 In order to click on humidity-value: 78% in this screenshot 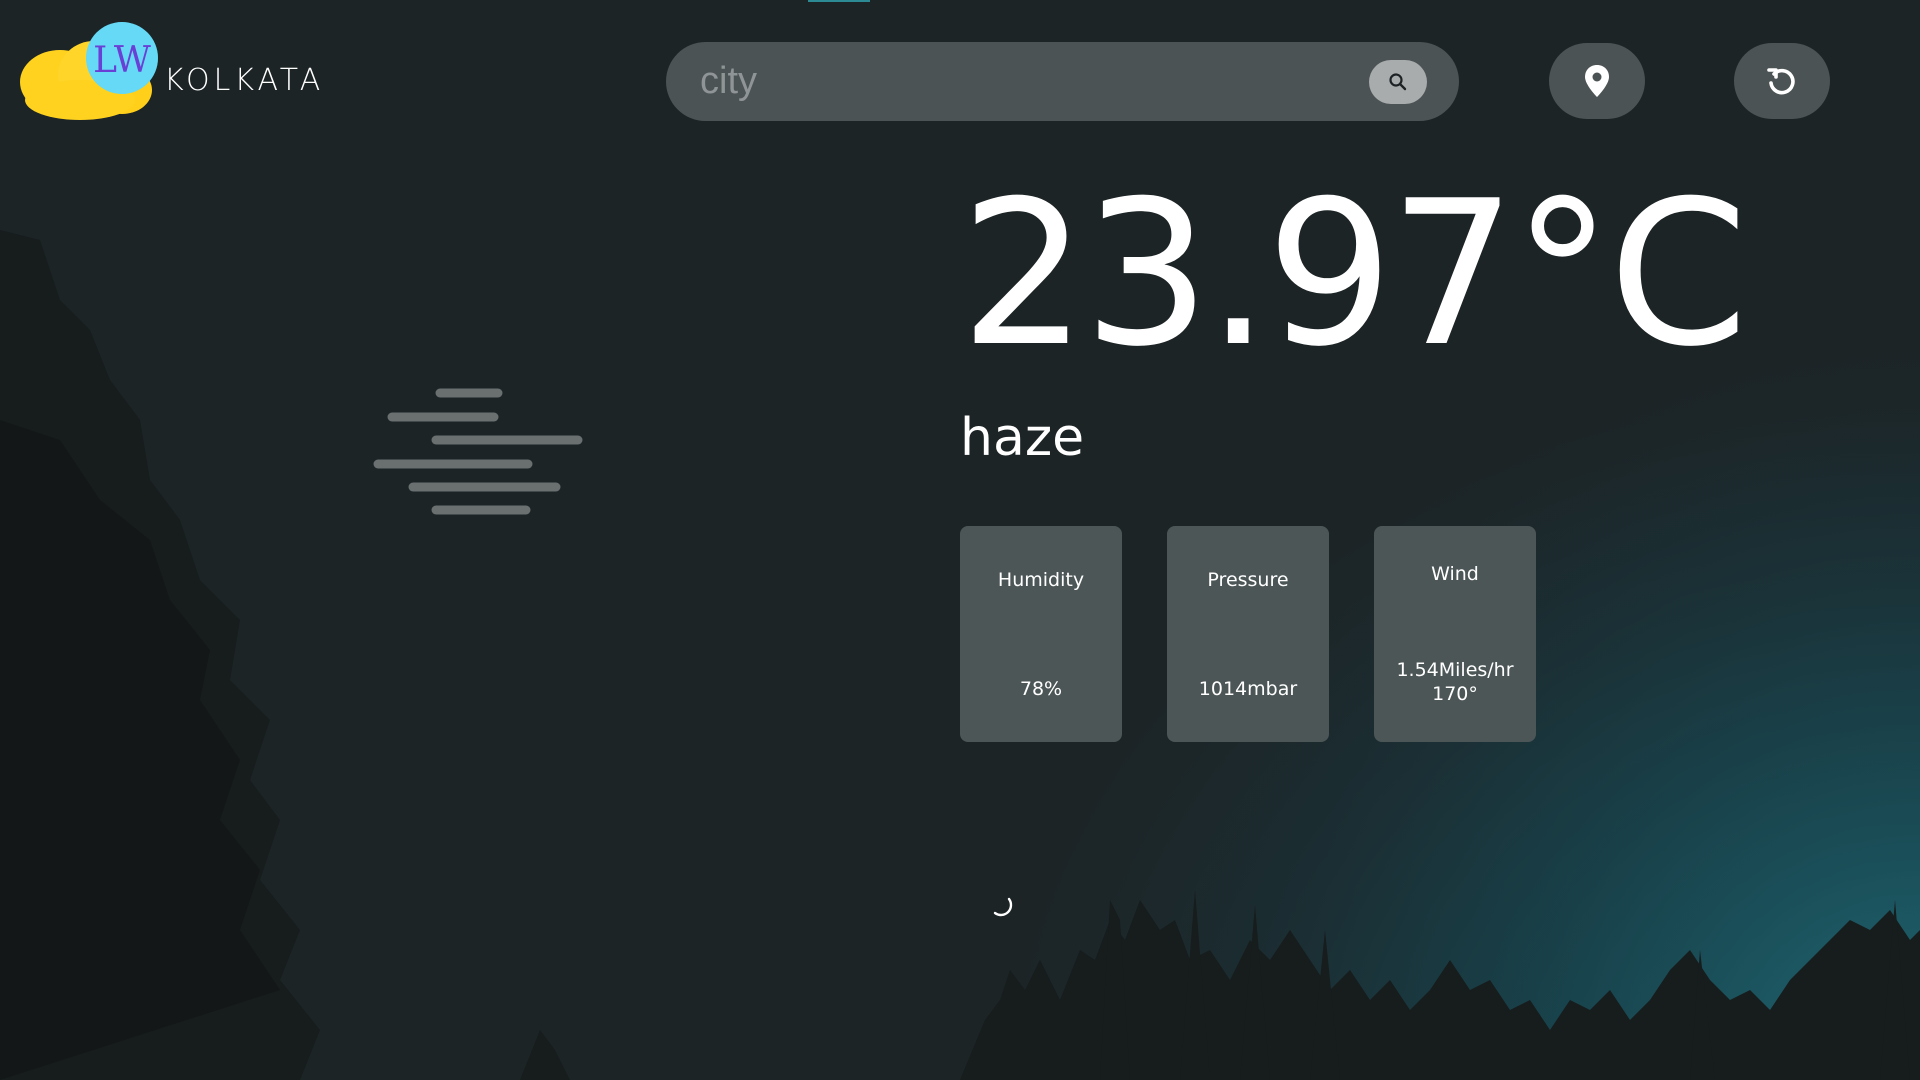, I will do `click(1041, 689)`.